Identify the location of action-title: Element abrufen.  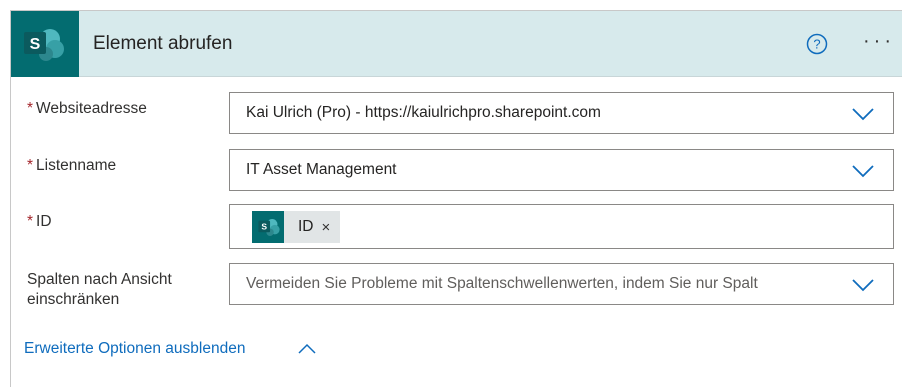
(163, 43).